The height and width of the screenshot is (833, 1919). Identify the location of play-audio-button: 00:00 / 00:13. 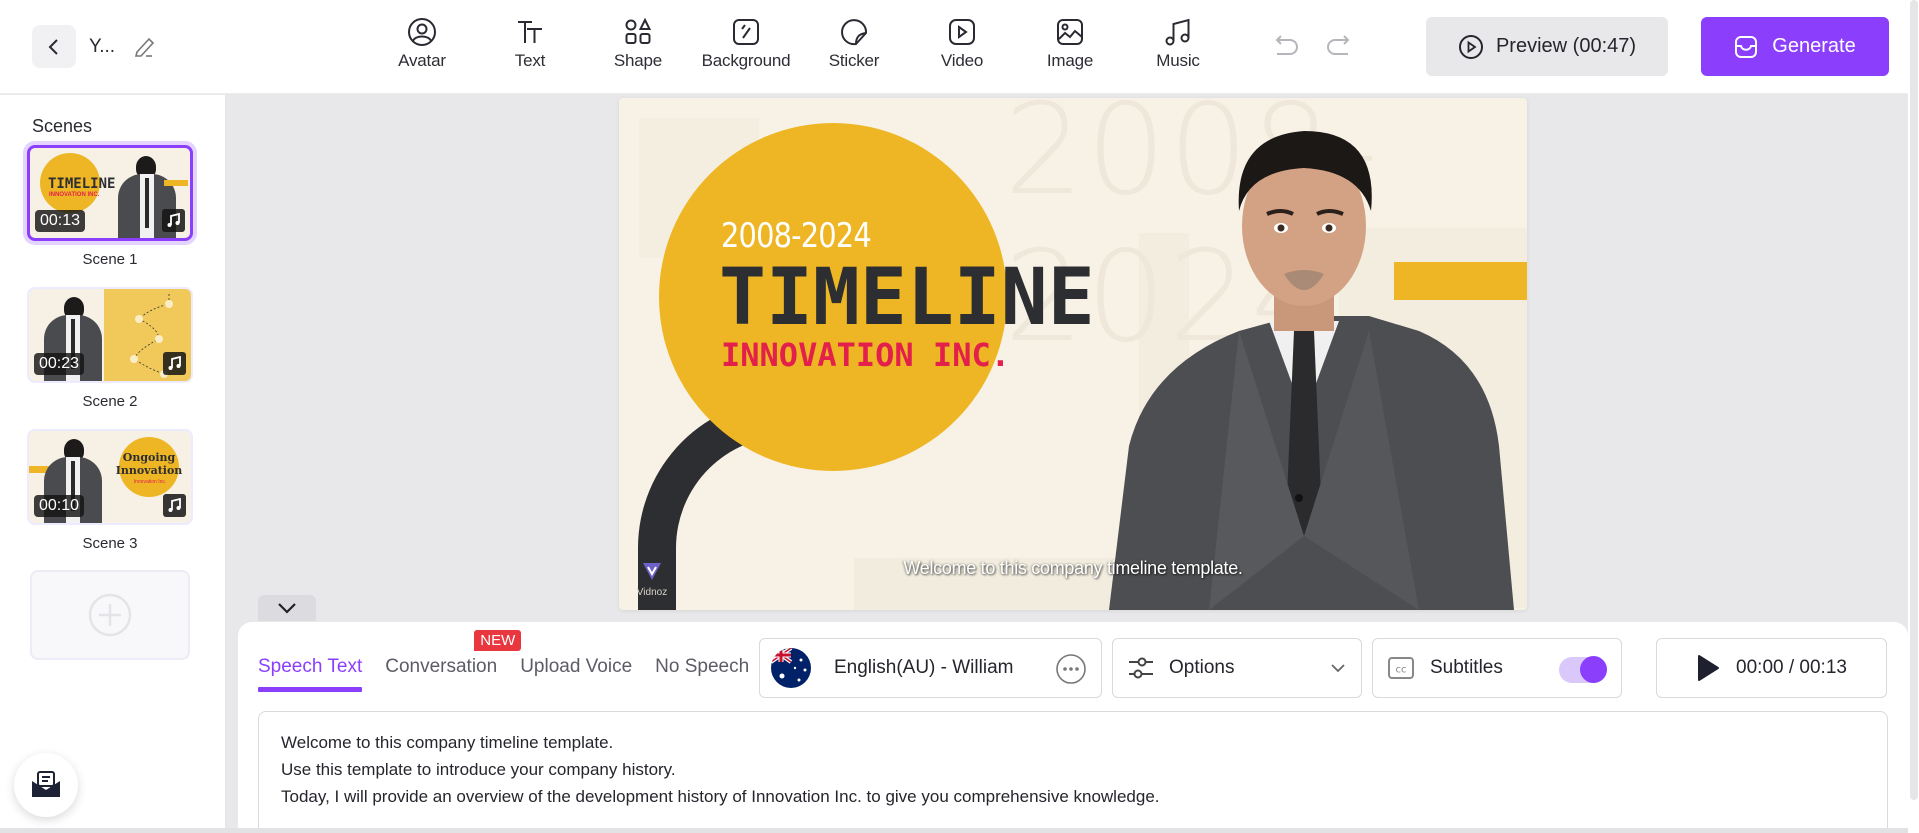
(1771, 668).